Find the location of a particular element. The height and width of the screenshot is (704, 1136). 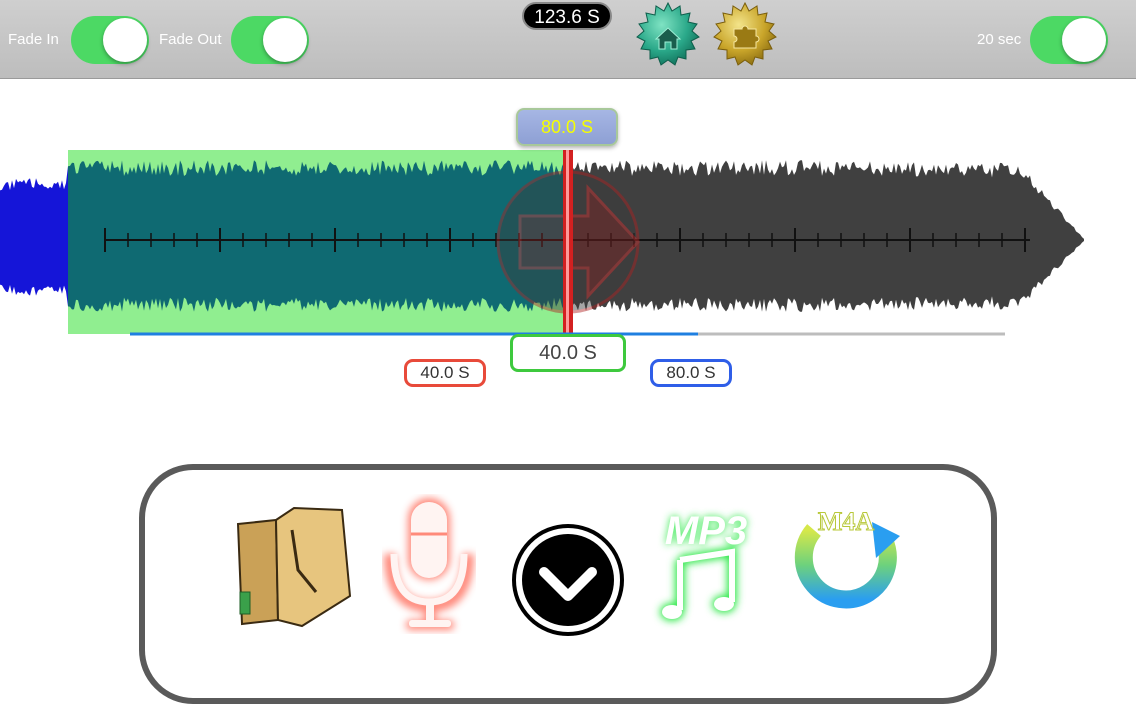

chevron-down-icon is located at coordinates (568, 582).